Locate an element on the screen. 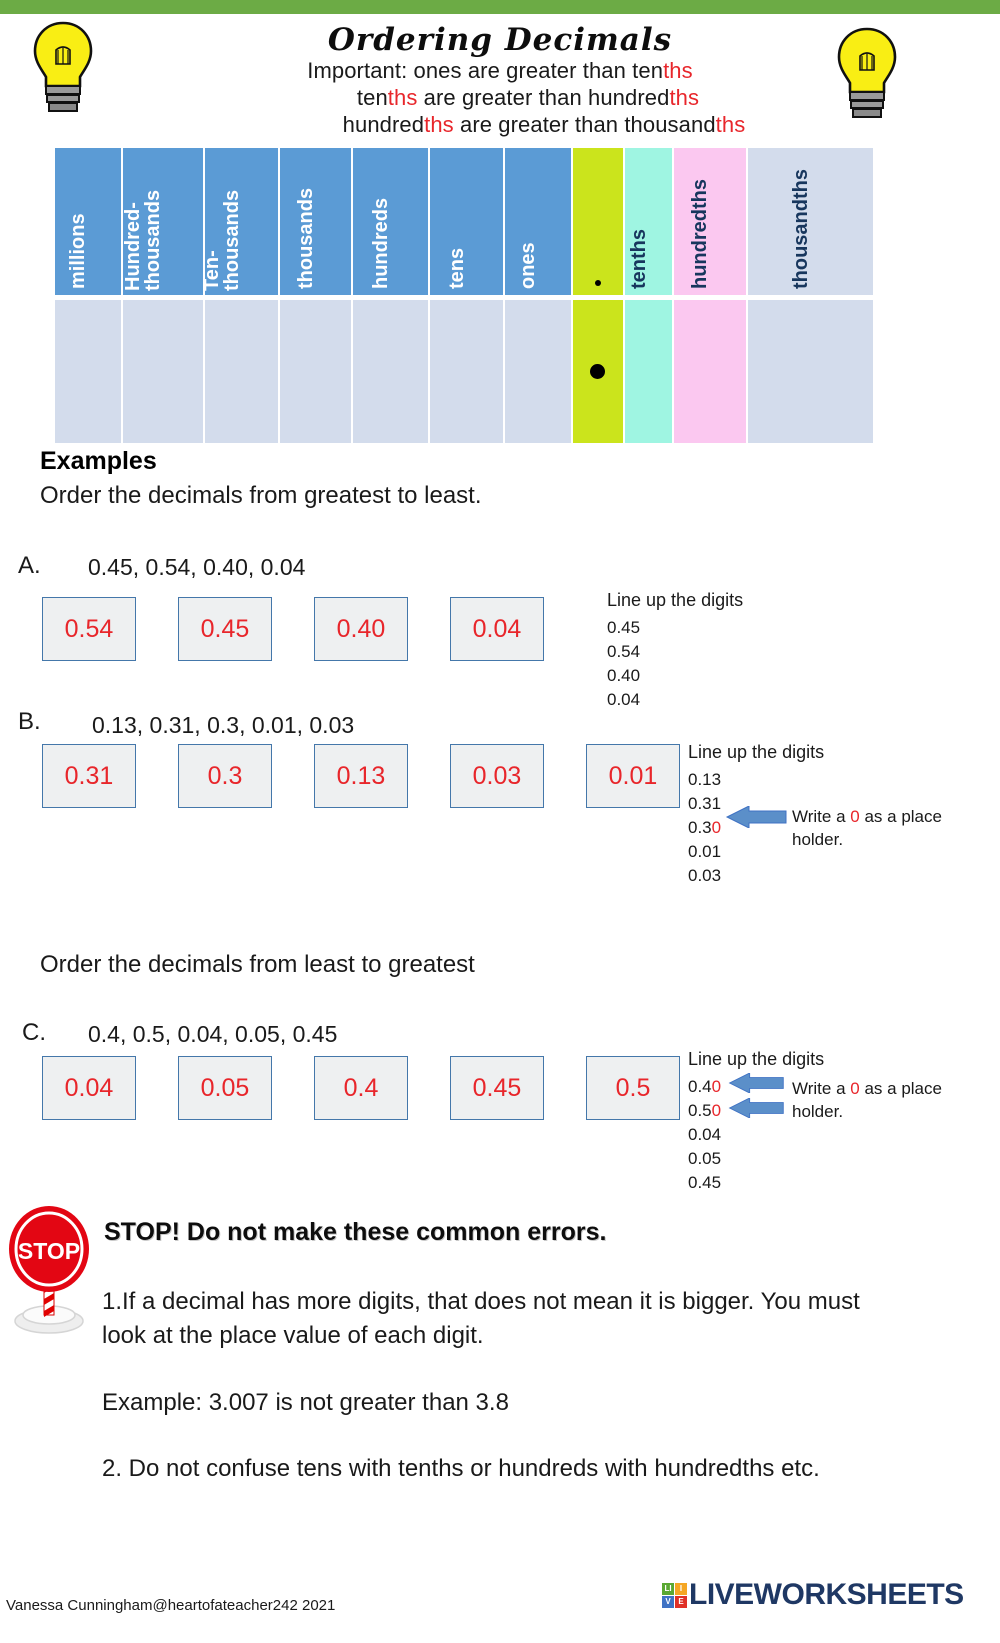  place-value-header-hundred: Hundred-thousands is located at coordinates (163, 221).